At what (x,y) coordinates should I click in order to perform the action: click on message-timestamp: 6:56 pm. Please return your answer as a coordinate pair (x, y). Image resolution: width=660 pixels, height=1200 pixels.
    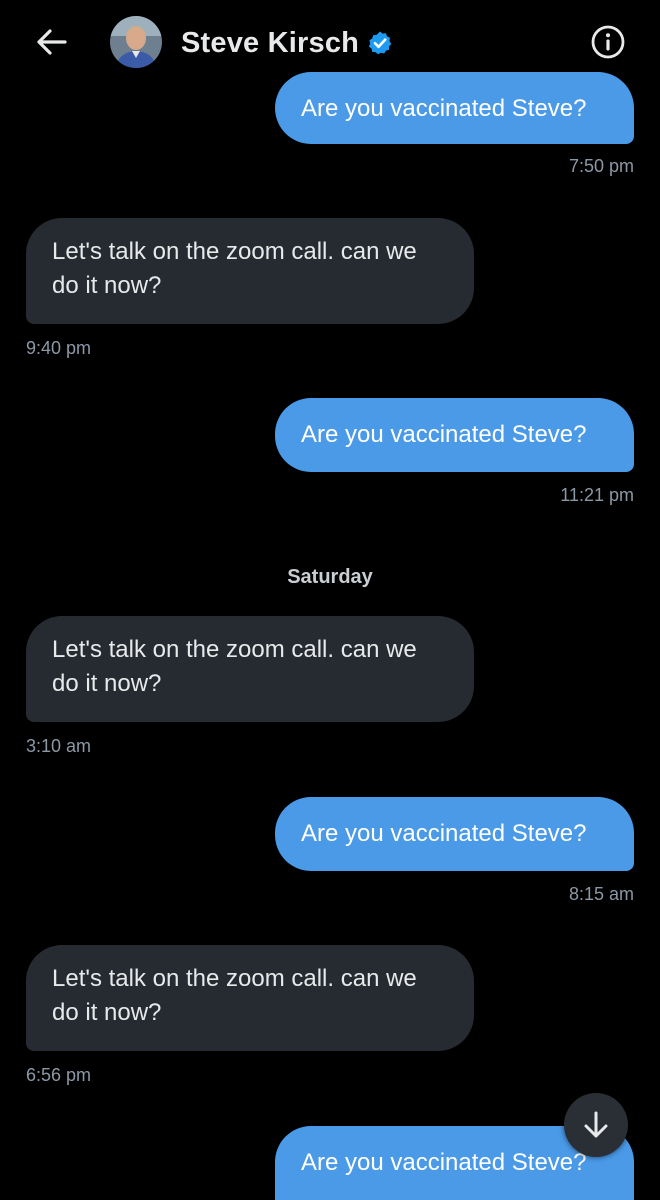
    Looking at the image, I should click on (59, 1075).